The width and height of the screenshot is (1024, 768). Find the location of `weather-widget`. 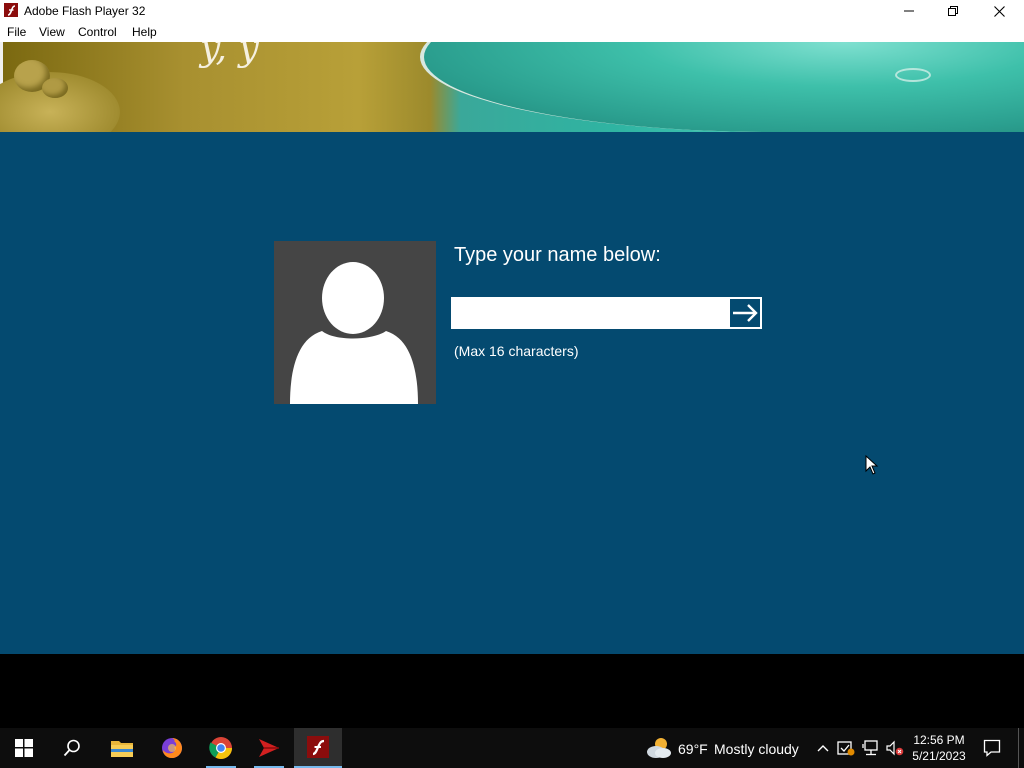

weather-widget is located at coordinates (659, 748).